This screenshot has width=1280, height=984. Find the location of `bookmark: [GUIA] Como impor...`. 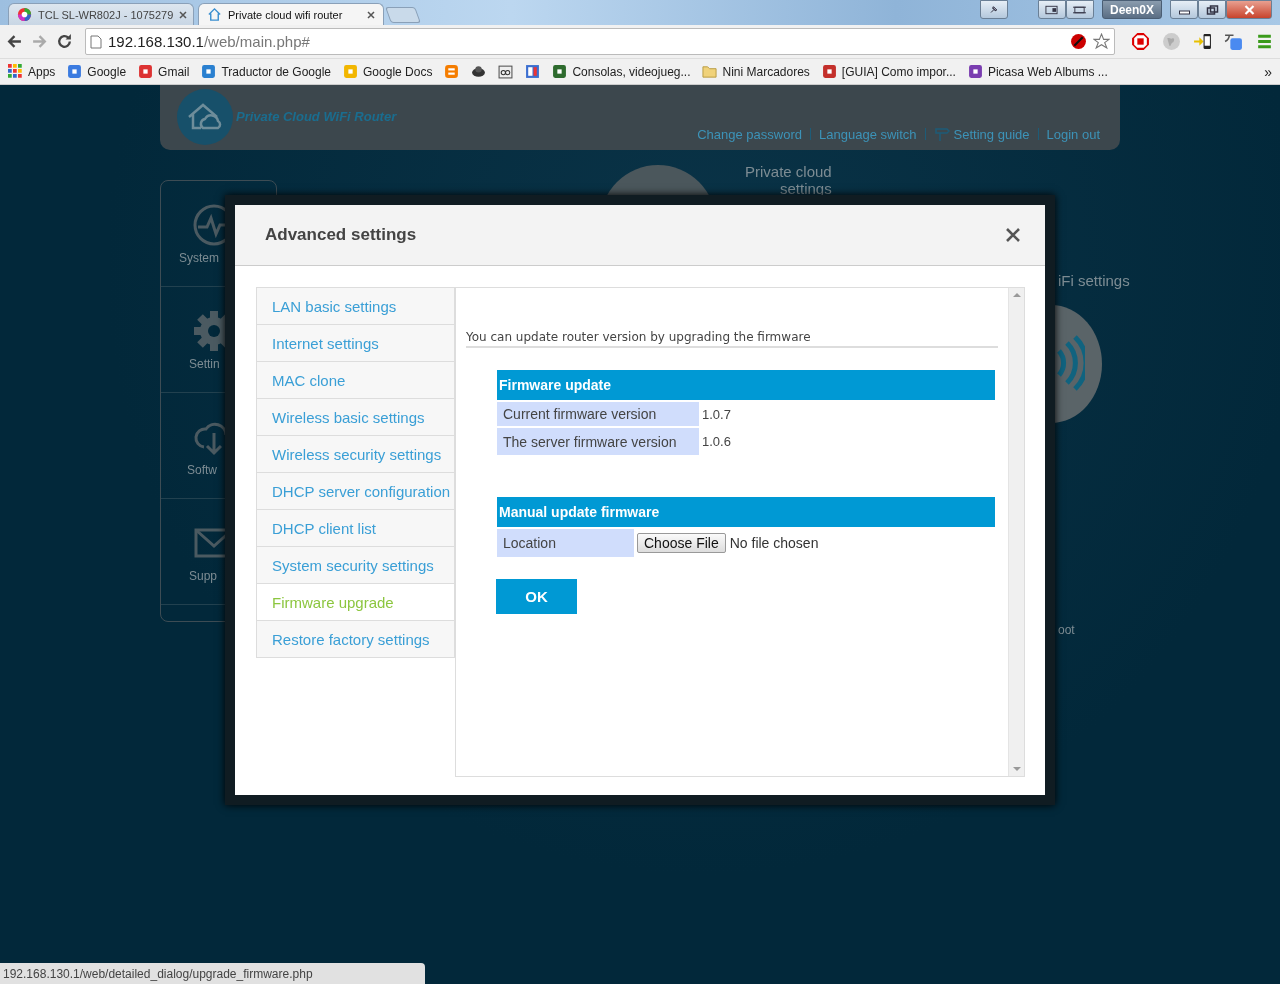

bookmark: [GUIA] Como impor... is located at coordinates (888, 71).